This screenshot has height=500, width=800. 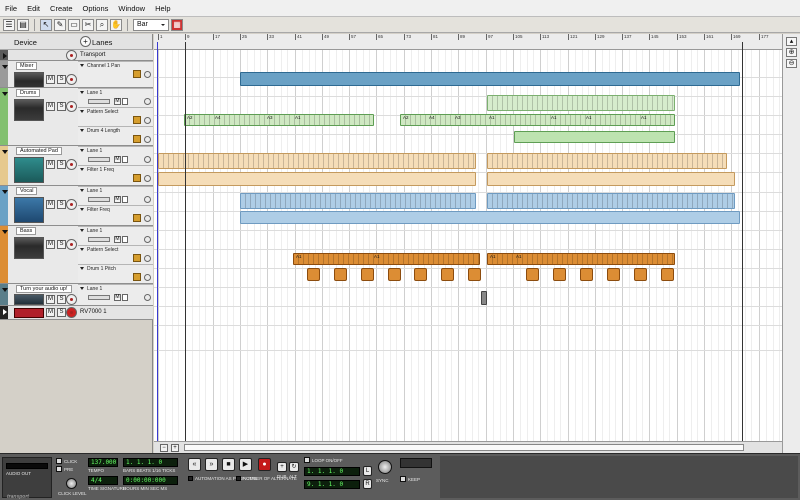 What do you see at coordinates (385, 467) in the screenshot?
I see `sync-knob` at bounding box center [385, 467].